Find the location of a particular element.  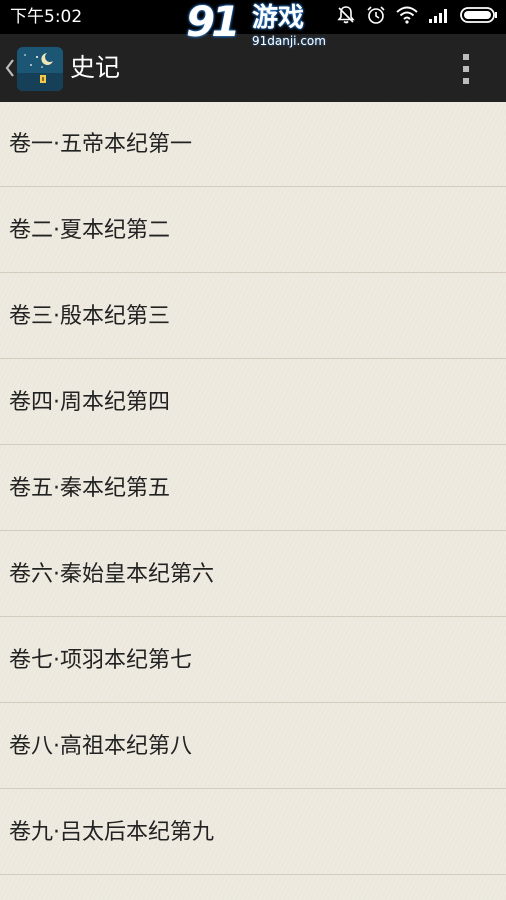

status-time: 下午5:02 is located at coordinates (46, 17).